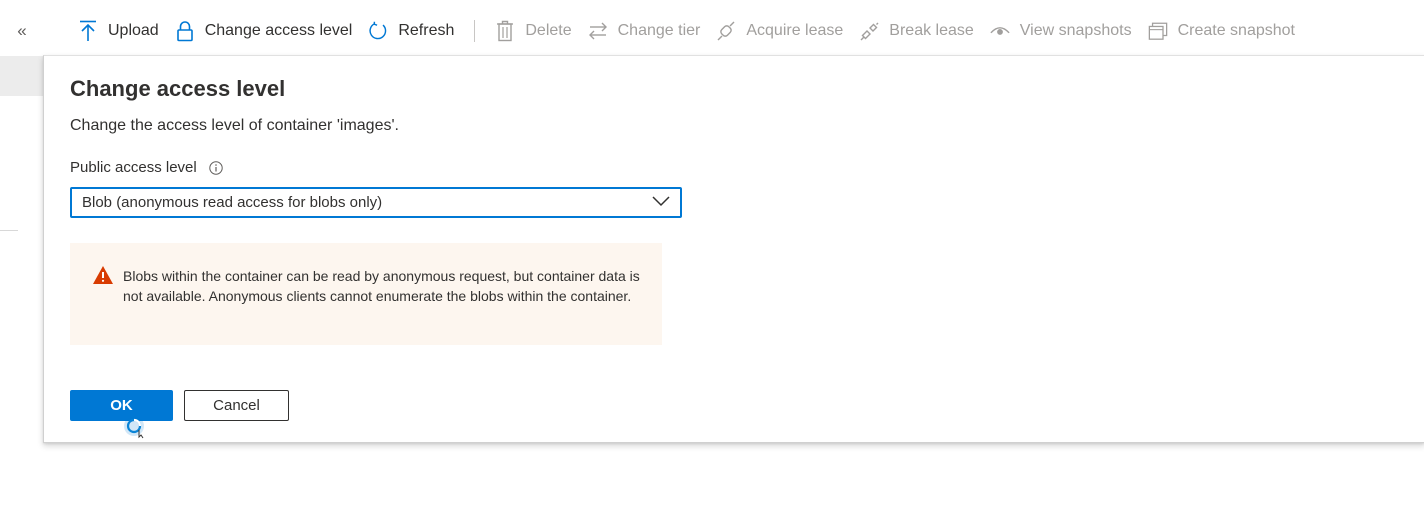 Image resolution: width=1424 pixels, height=507 pixels. I want to click on view-snapshots-button: View snapshots, so click(1061, 31).